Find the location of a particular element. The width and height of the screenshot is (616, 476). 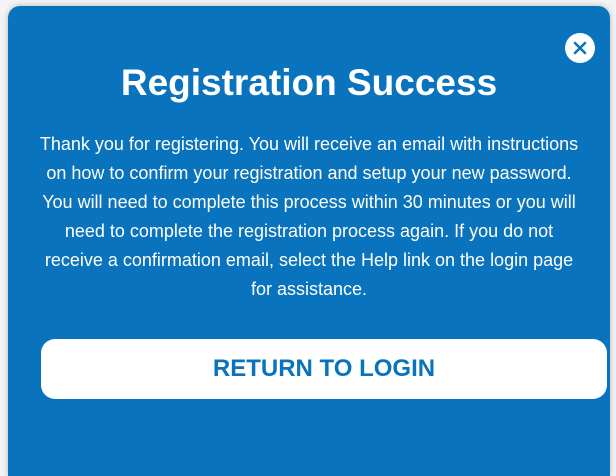

close-icon is located at coordinates (580, 48).